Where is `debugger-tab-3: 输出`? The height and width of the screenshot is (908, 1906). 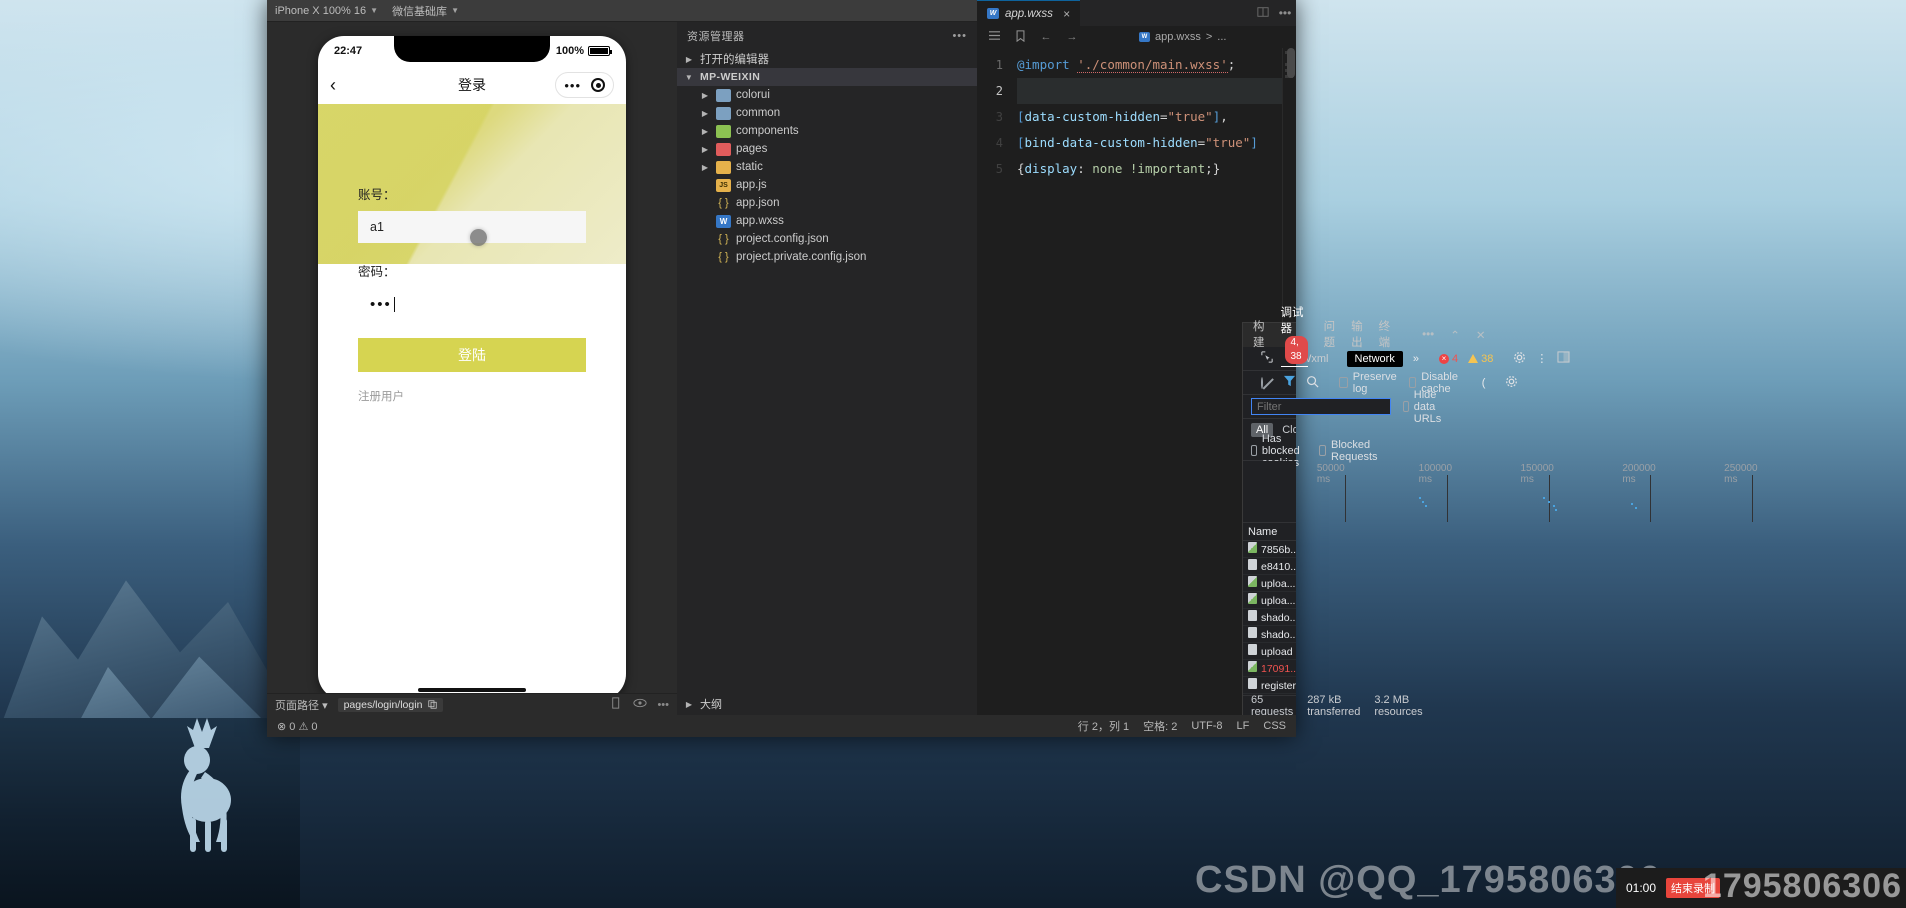 debugger-tab-3: 输出 is located at coordinates (1357, 335).